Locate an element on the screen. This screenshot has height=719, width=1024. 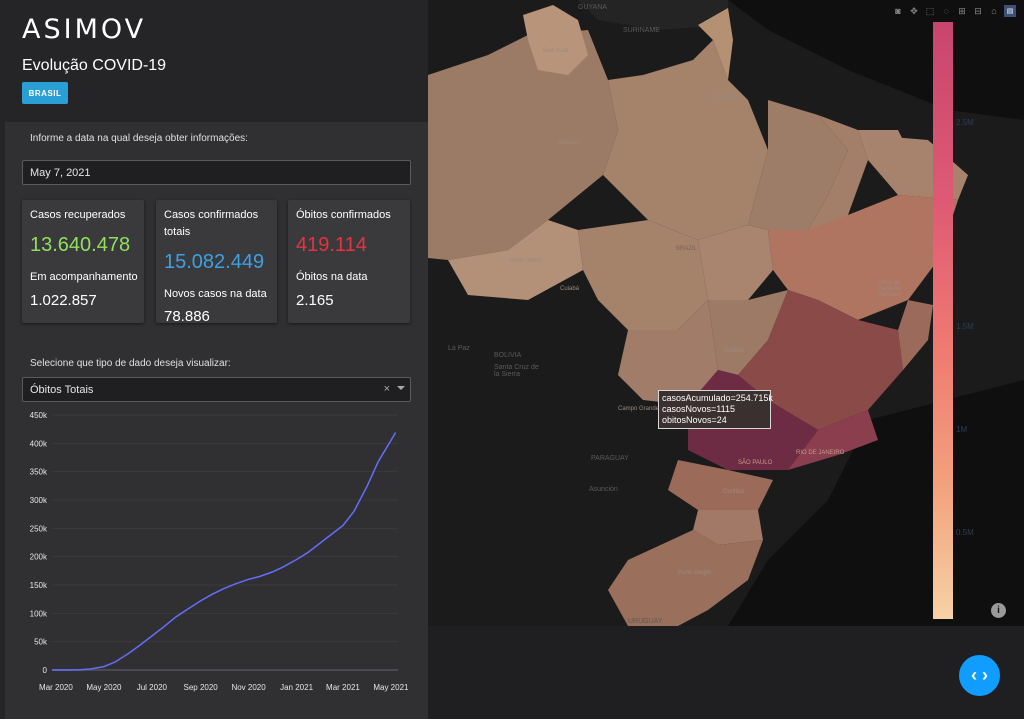
pan-icon: ✥ is located at coordinates (914, 11).